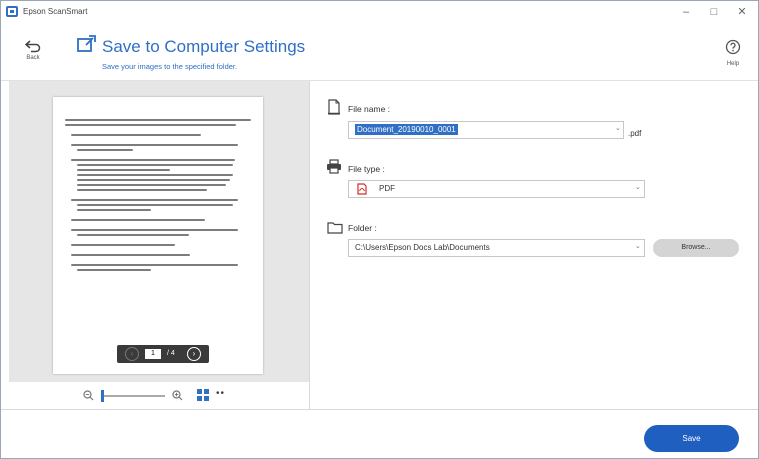 Image resolution: width=759 pixels, height=459 pixels. Describe the element at coordinates (486, 130) in the screenshot. I see `file-name-input: Document_20190010_0001` at that location.